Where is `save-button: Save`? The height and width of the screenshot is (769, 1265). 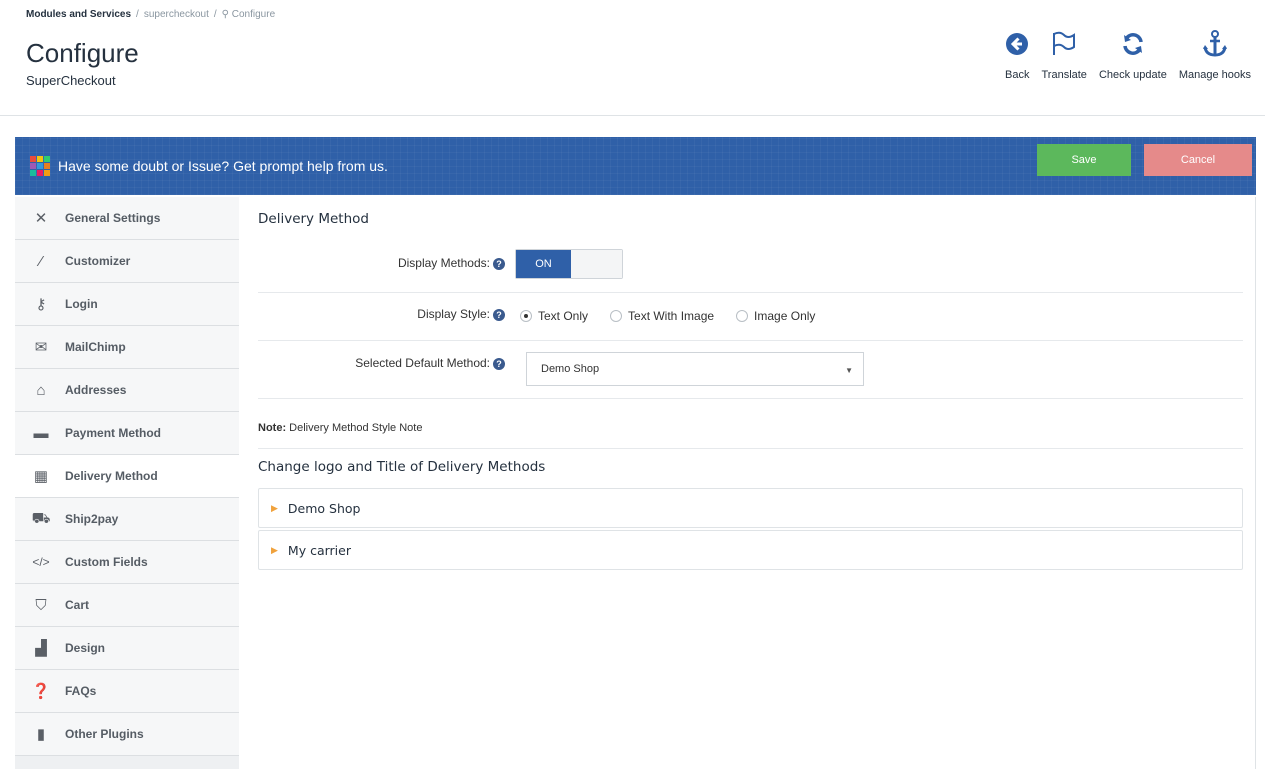 save-button: Save is located at coordinates (1084, 160).